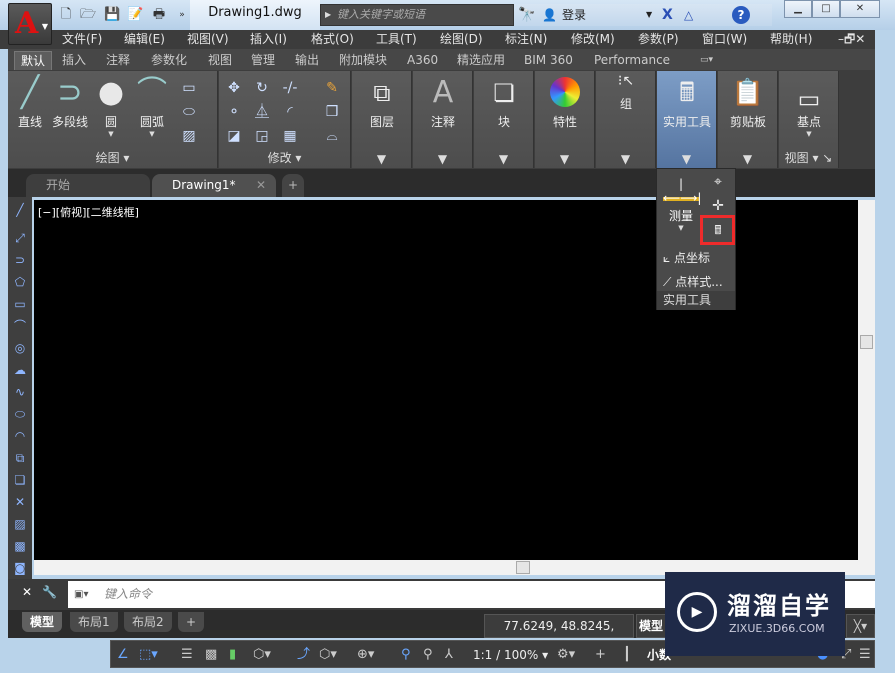  I want to click on menu-insert: 插入(I), so click(268, 39).